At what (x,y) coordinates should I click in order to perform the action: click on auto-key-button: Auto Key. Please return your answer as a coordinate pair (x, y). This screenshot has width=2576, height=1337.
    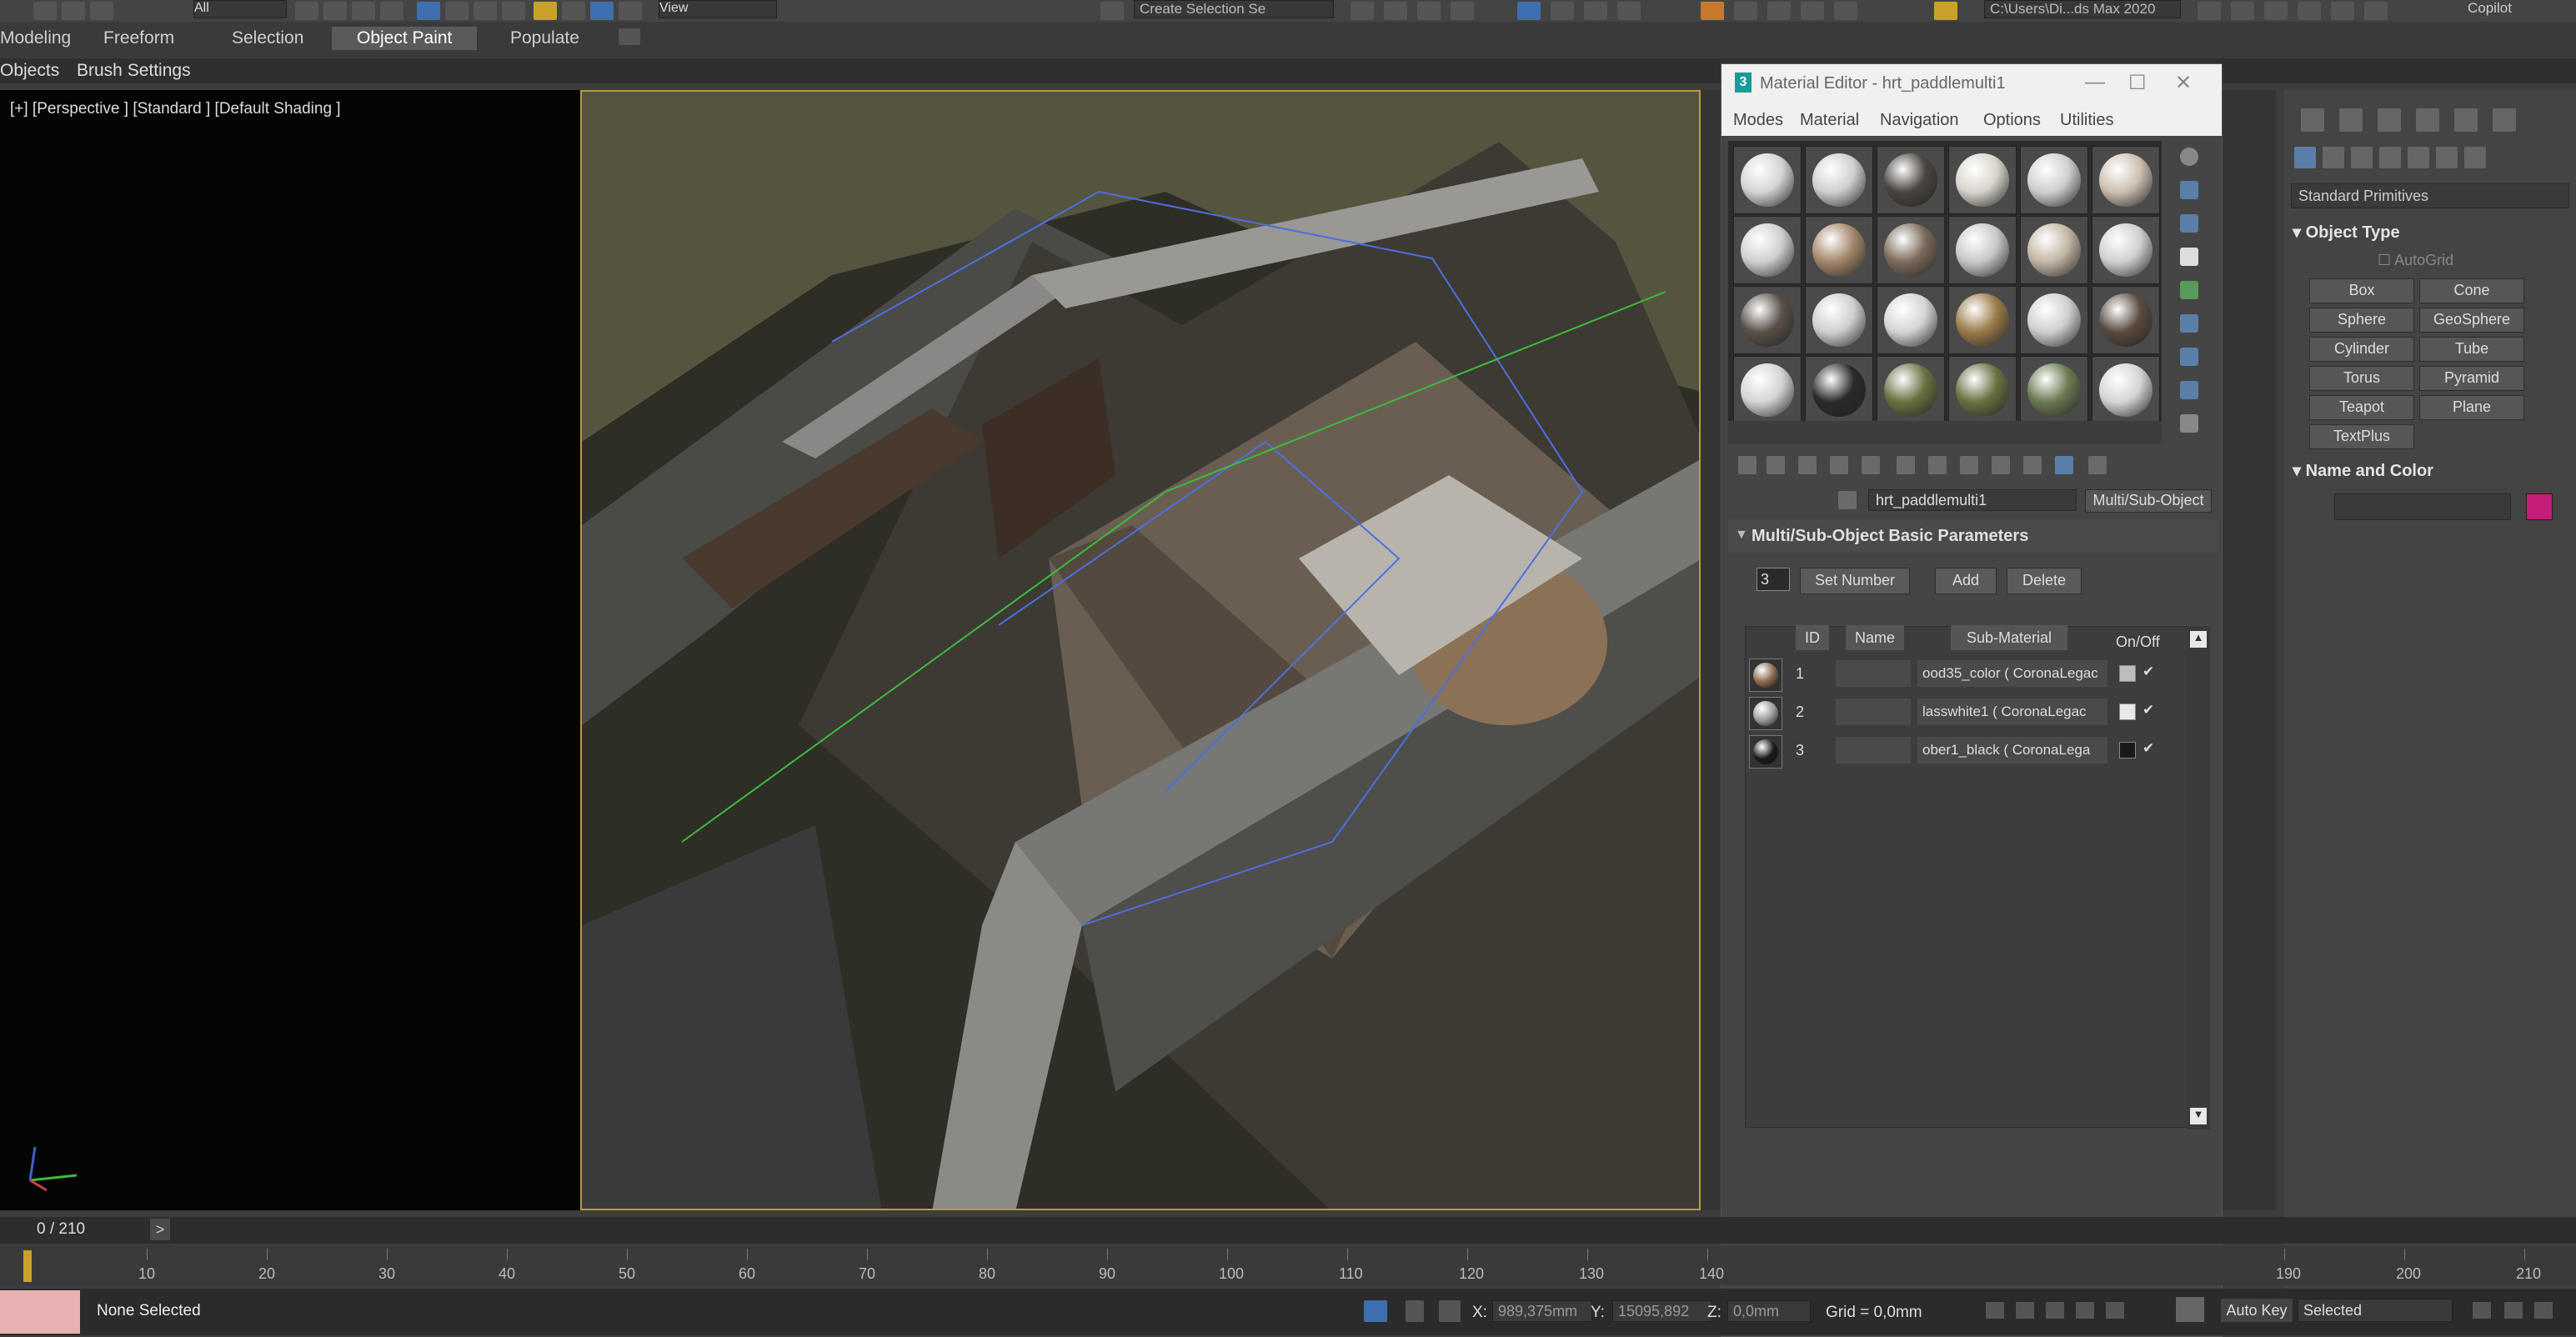
    Looking at the image, I should click on (2257, 1310).